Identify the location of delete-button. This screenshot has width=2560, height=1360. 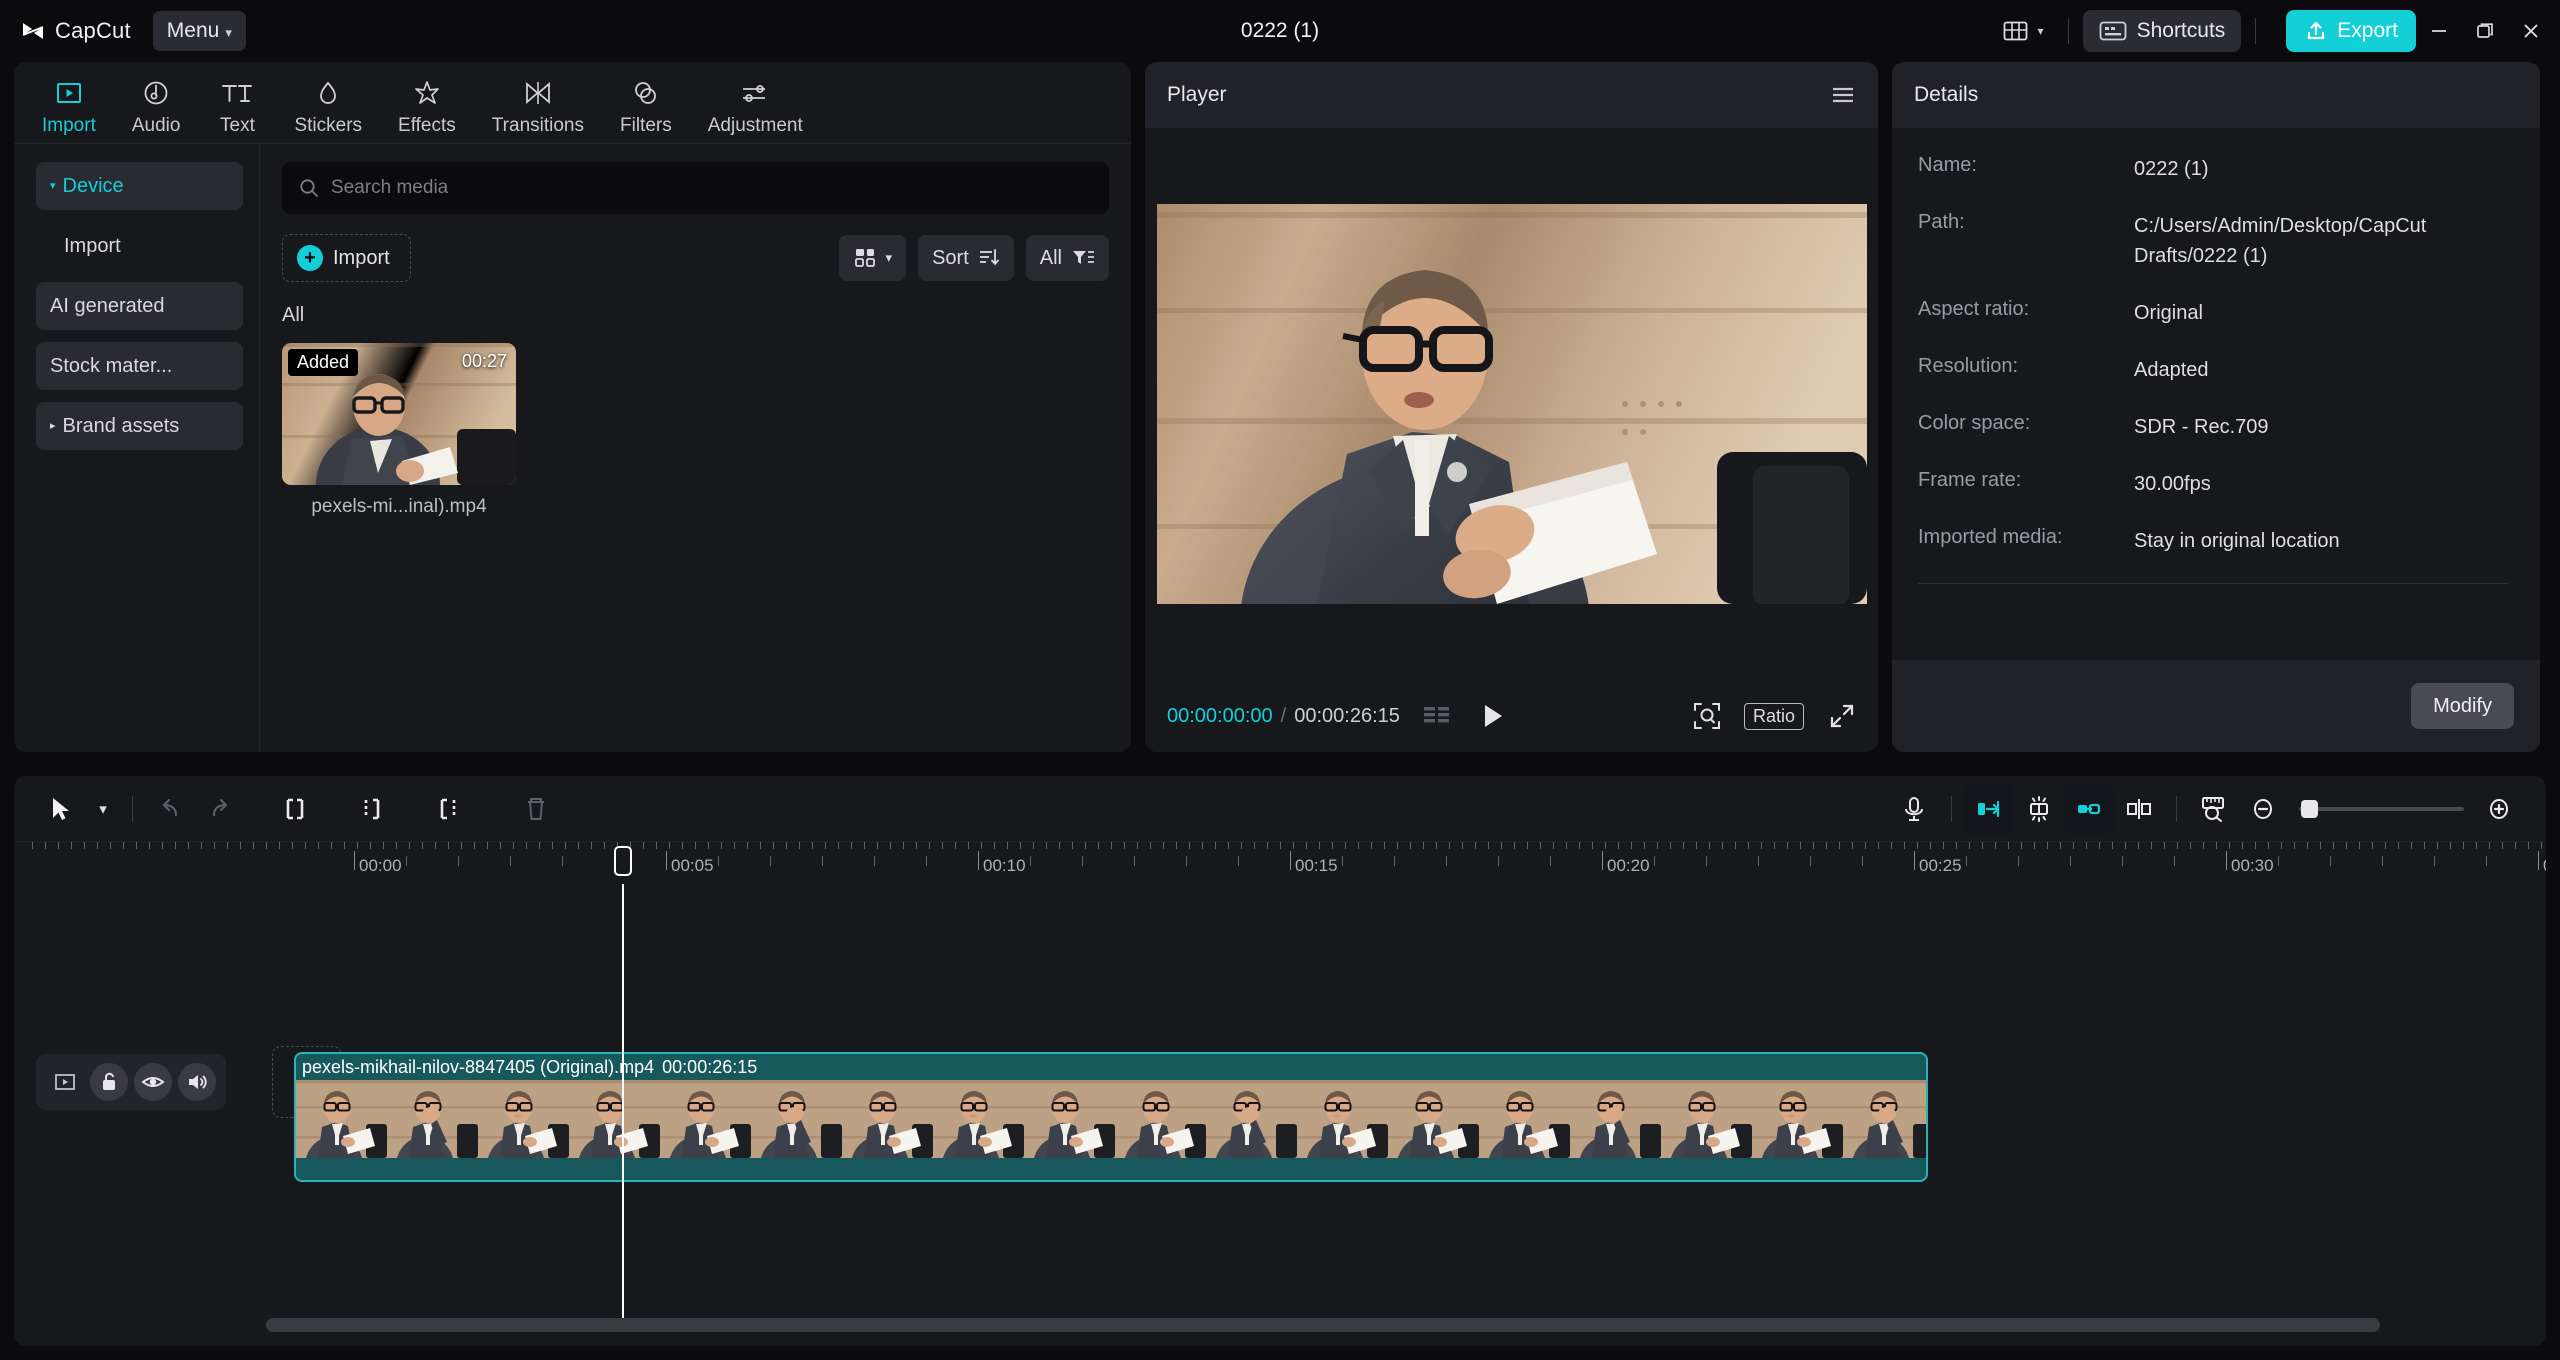
(536, 809).